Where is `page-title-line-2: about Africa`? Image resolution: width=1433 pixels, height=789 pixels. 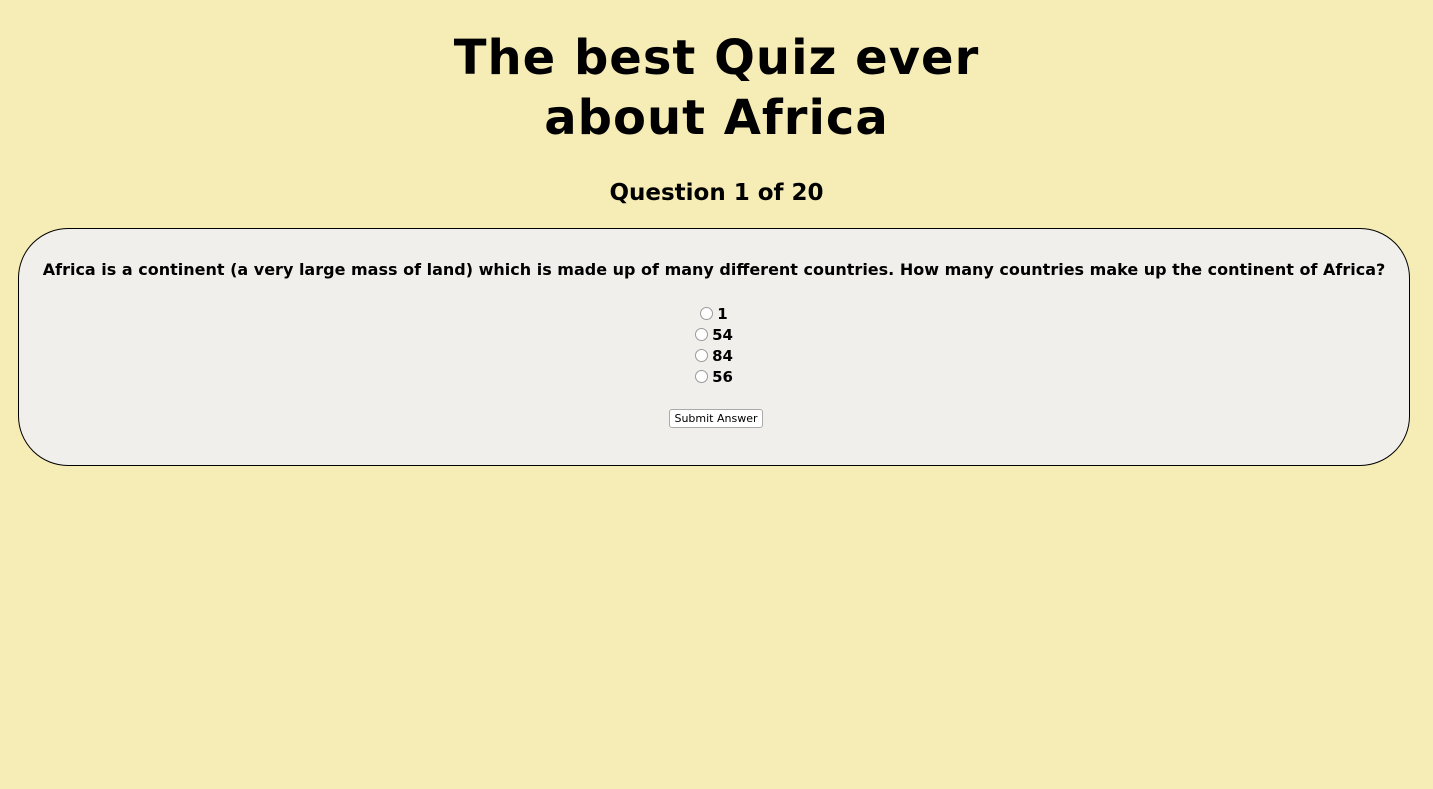 page-title-line-2: about Africa is located at coordinates (716, 118).